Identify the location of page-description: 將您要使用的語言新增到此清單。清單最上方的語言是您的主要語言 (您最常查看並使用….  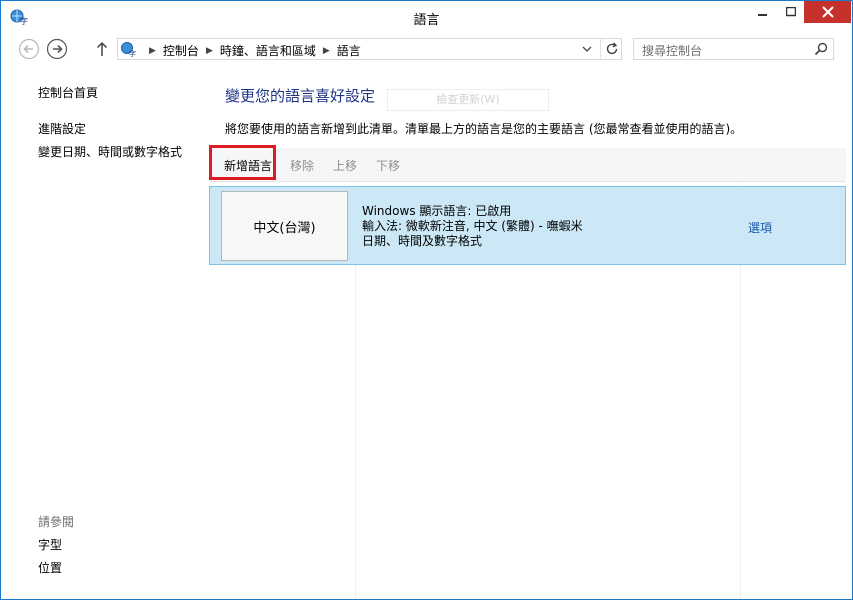
(484, 129).